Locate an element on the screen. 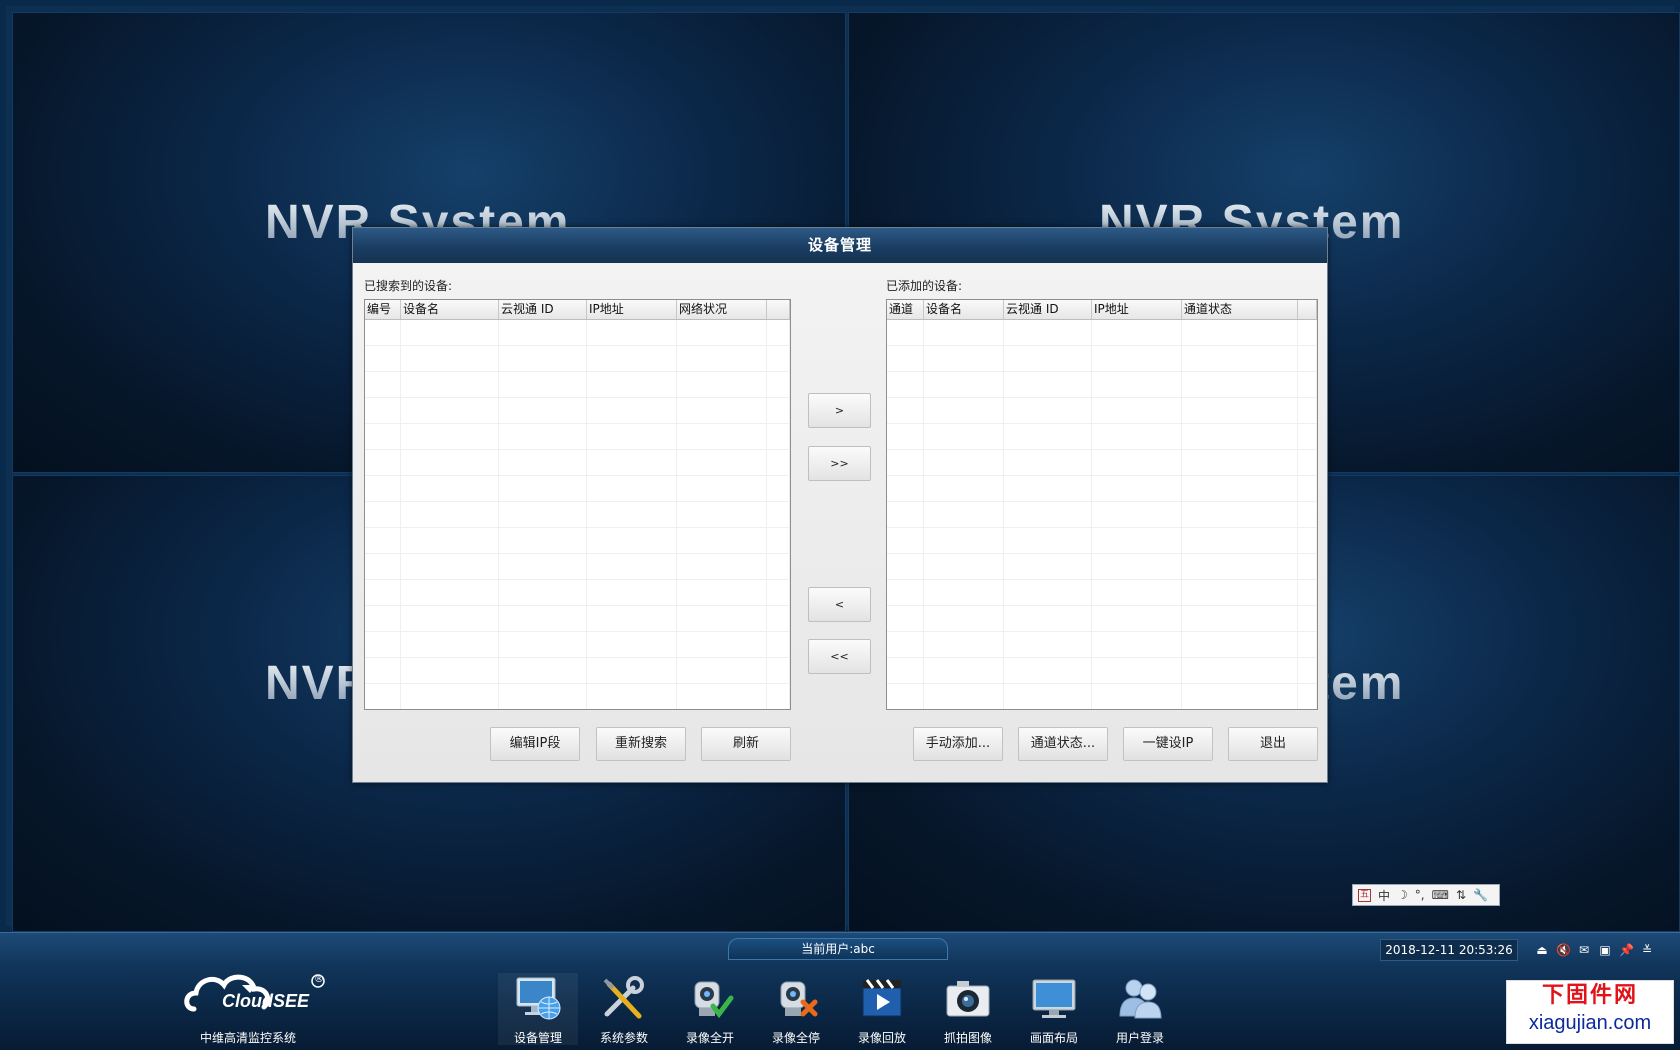 The width and height of the screenshot is (1680, 1050). system-parameters-tool: 系统参数 is located at coordinates (624, 1009).